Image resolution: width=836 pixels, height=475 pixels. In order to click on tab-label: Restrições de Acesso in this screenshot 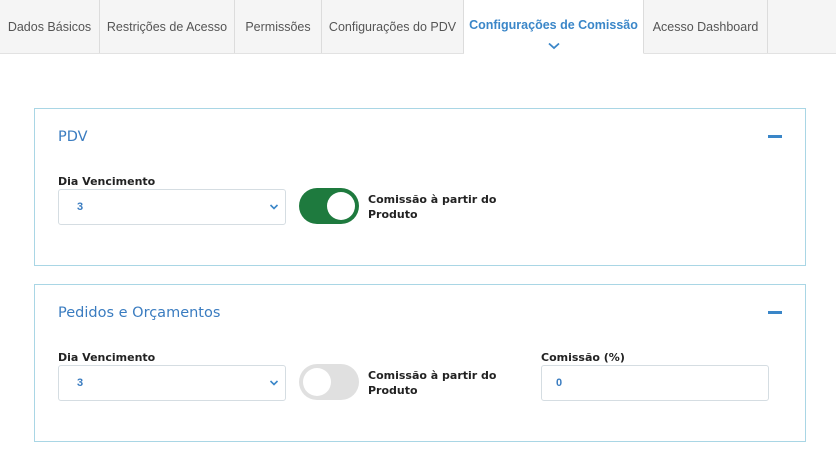, I will do `click(167, 26)`.